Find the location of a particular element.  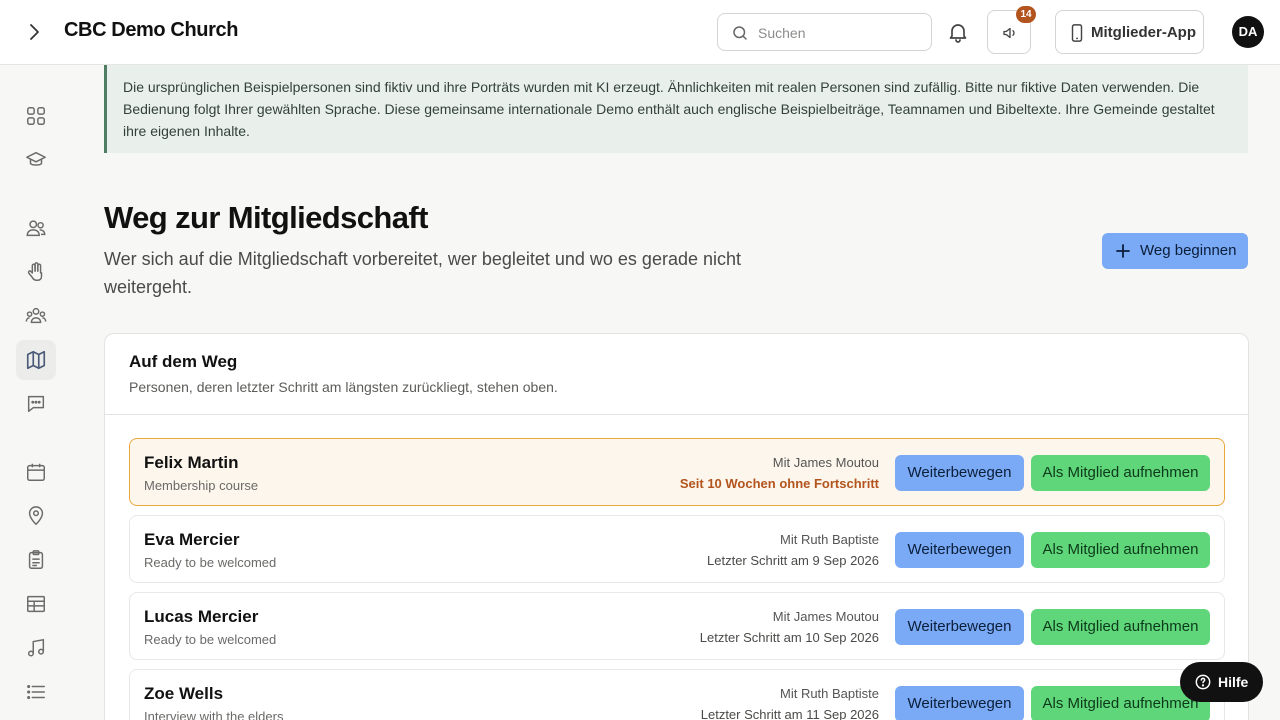

location-pin-icon is located at coordinates (36, 516).